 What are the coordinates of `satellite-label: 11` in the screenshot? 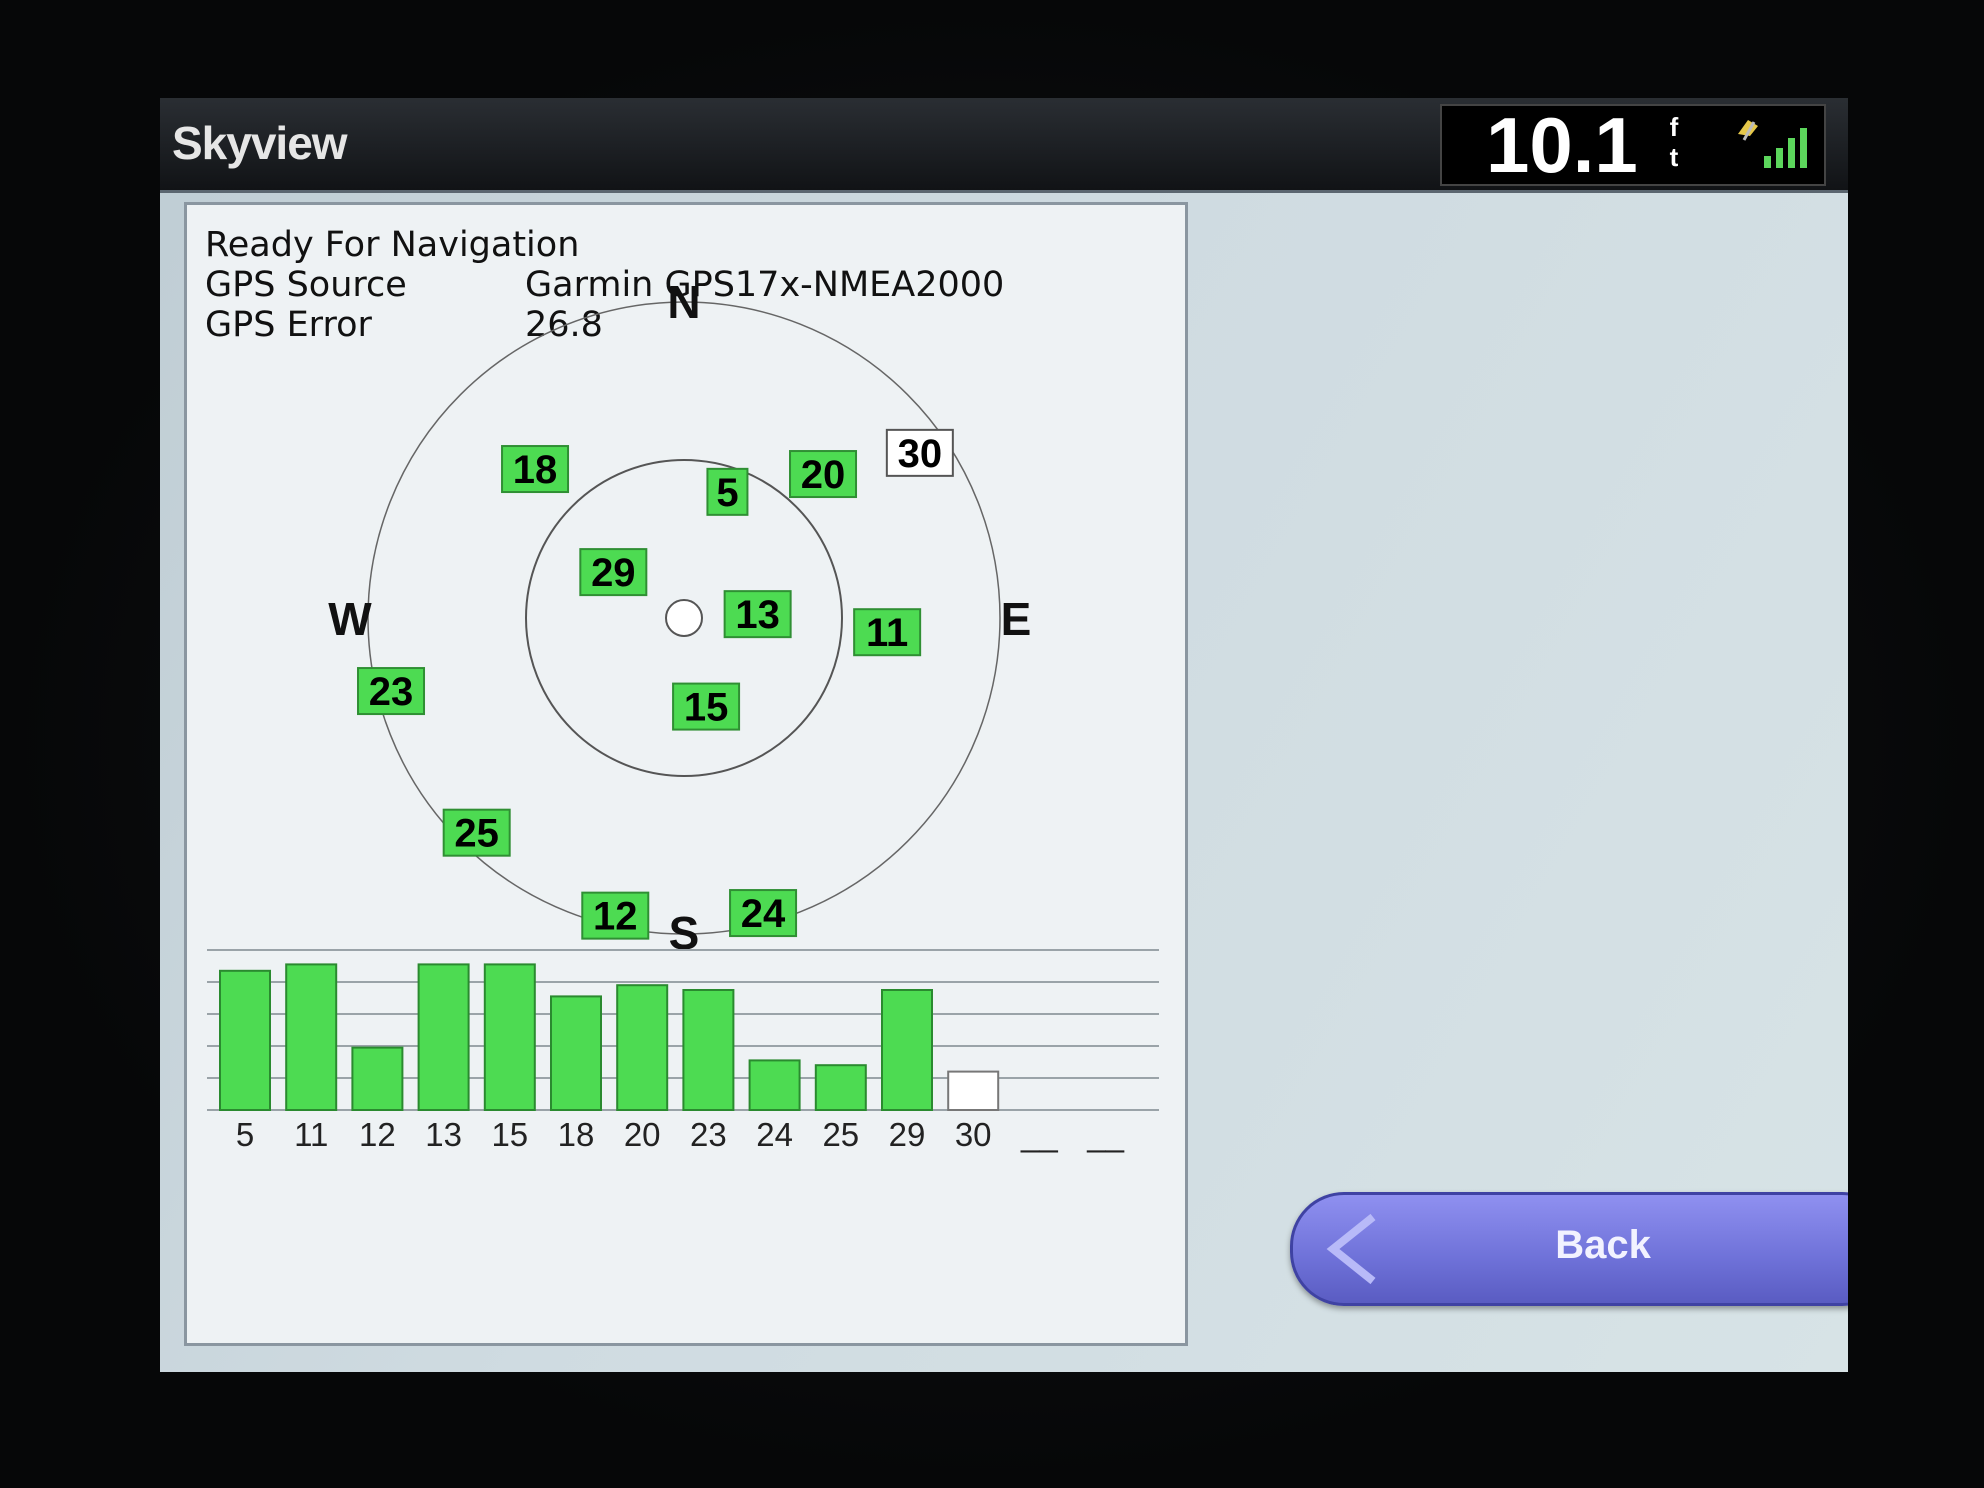 It's located at (887, 633).